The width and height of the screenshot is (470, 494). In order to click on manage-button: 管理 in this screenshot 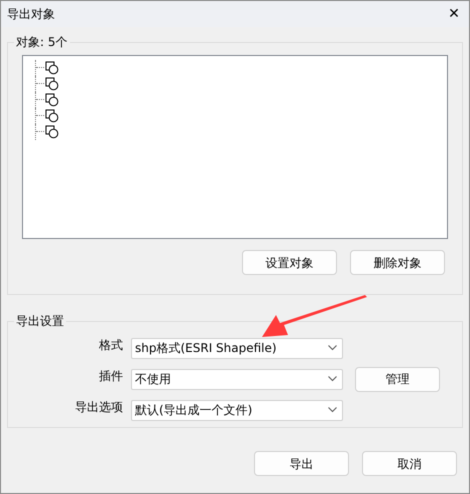, I will do `click(397, 379)`.